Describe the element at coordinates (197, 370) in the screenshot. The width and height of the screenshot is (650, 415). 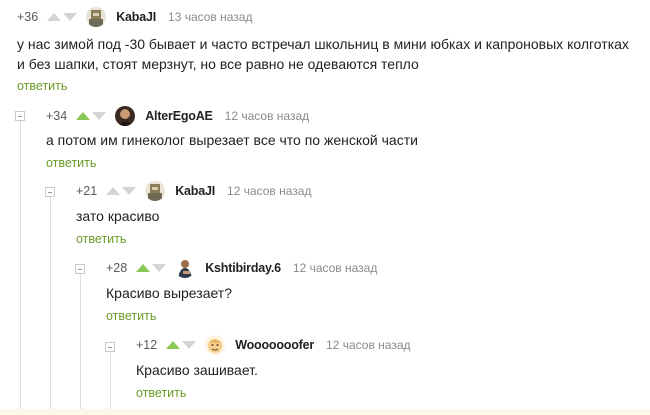
I see `comment-text: Красиво зашивает.` at that location.